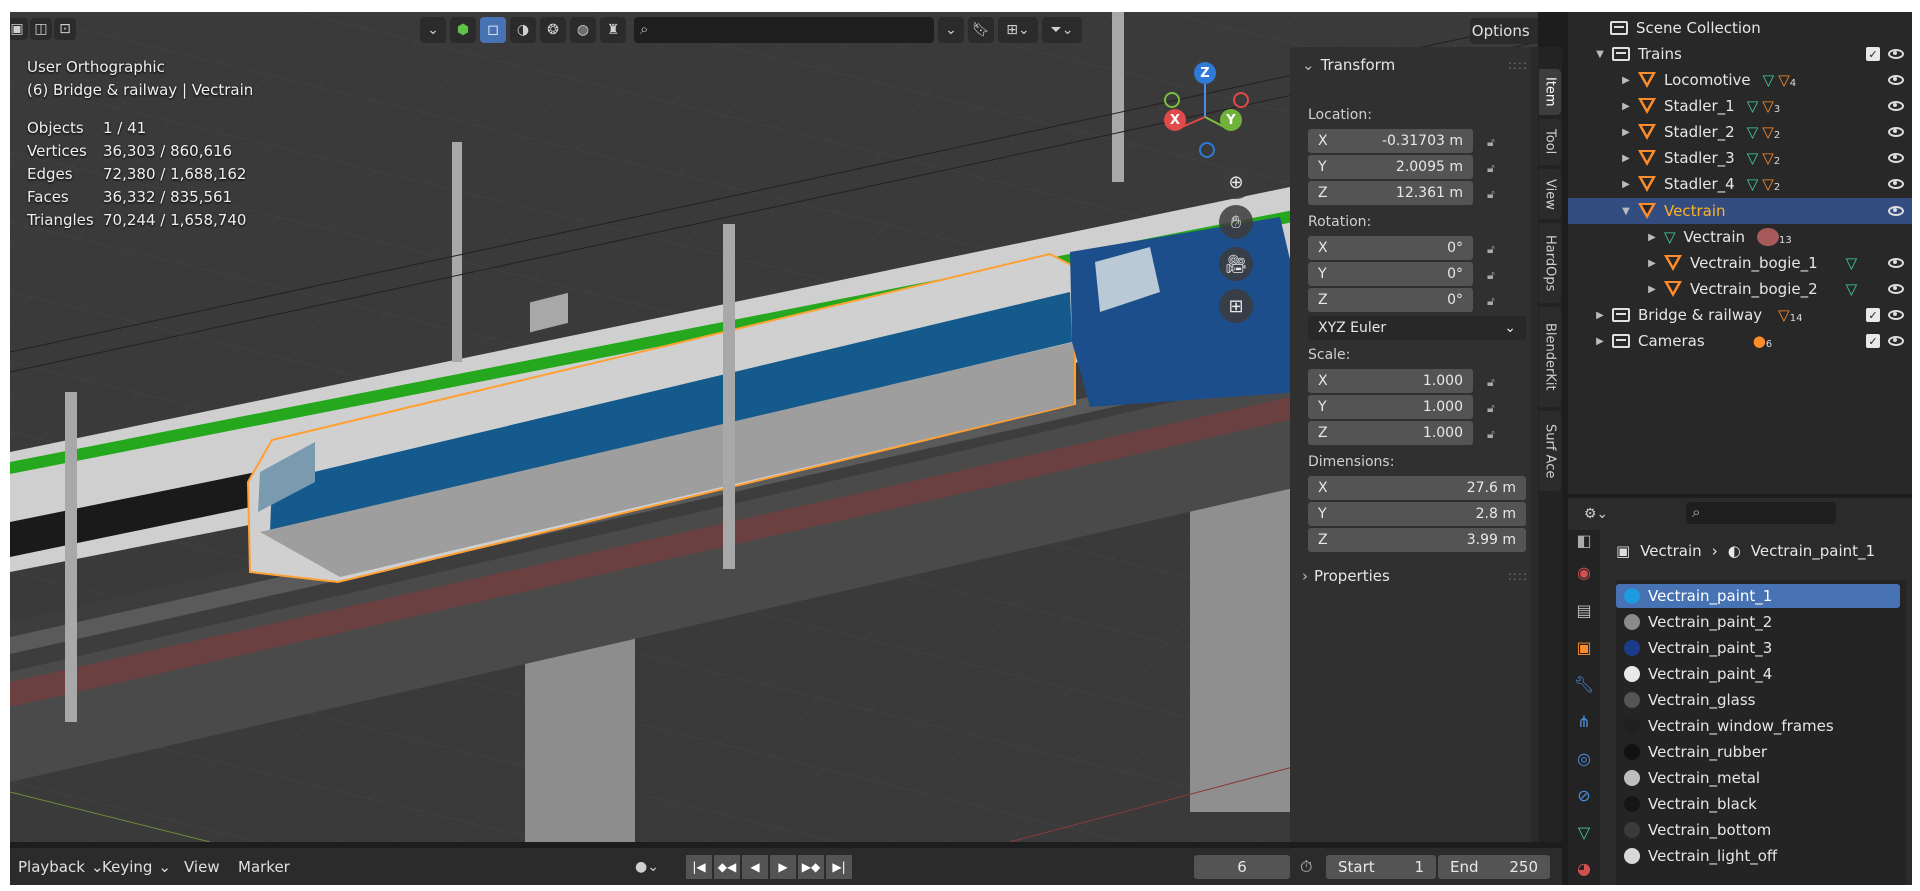 The height and width of the screenshot is (891, 1920). What do you see at coordinates (1584, 868) in the screenshot?
I see `material-tab-icon: ◕` at bounding box center [1584, 868].